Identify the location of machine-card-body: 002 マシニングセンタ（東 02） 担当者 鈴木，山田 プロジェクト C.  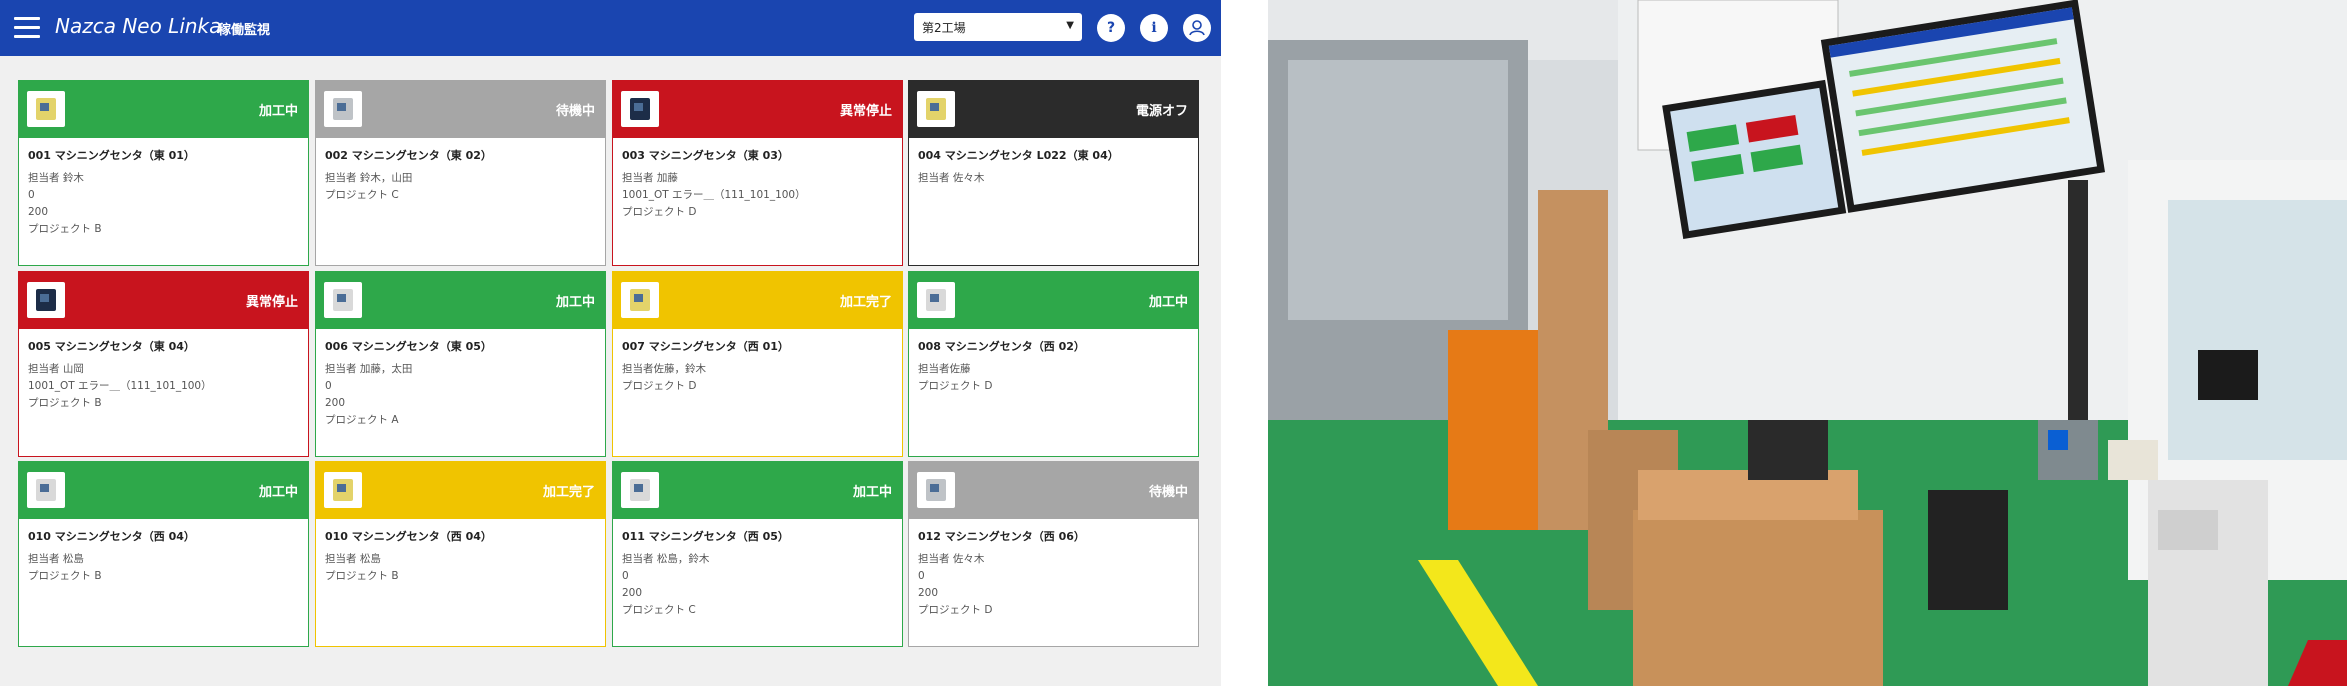
(462, 175).